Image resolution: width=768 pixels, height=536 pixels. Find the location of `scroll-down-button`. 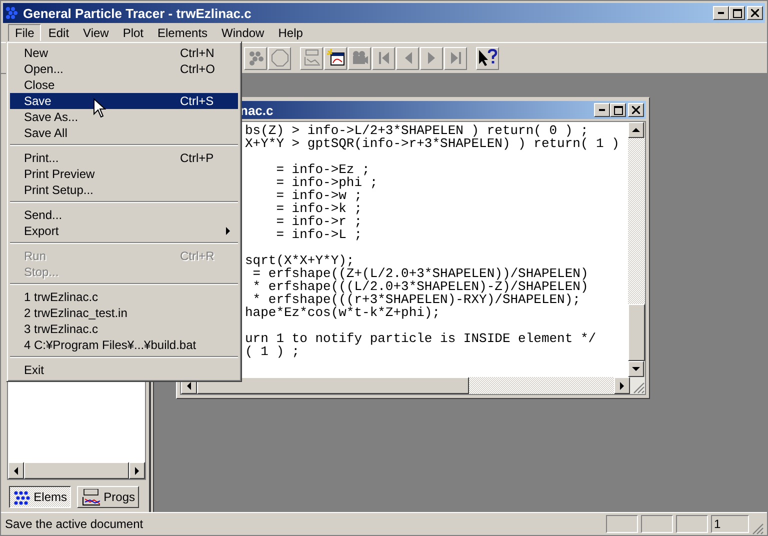

scroll-down-button is located at coordinates (636, 369).